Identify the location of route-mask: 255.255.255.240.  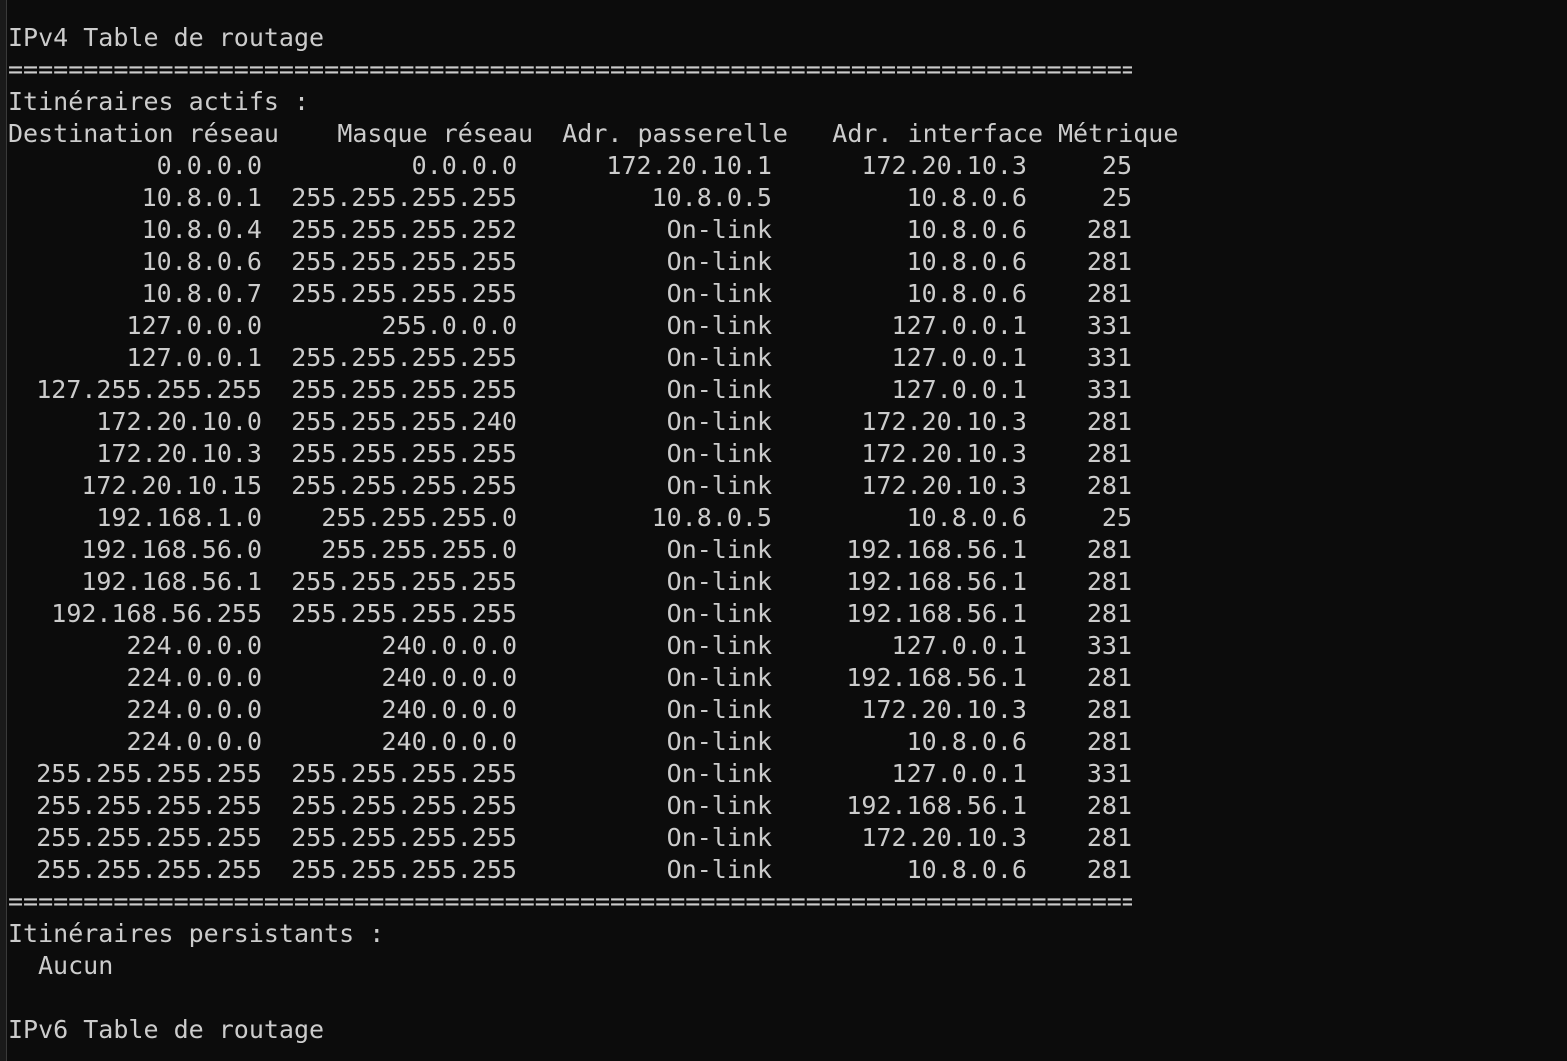
(404, 421).